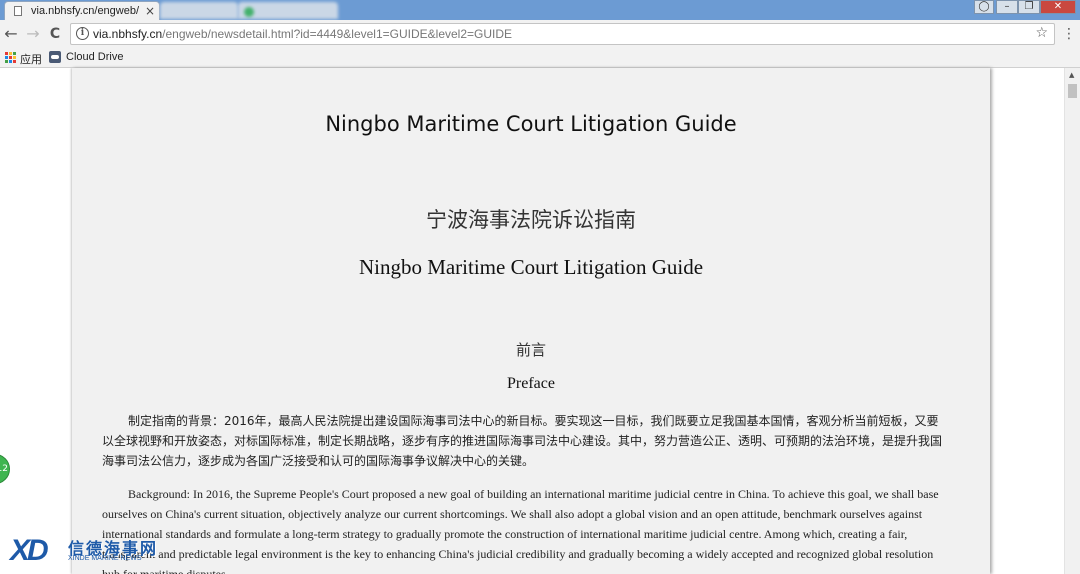 The height and width of the screenshot is (574, 1080). What do you see at coordinates (531, 220) in the screenshot?
I see `document-title-chinese: 宁波海事法院诉讼指南` at bounding box center [531, 220].